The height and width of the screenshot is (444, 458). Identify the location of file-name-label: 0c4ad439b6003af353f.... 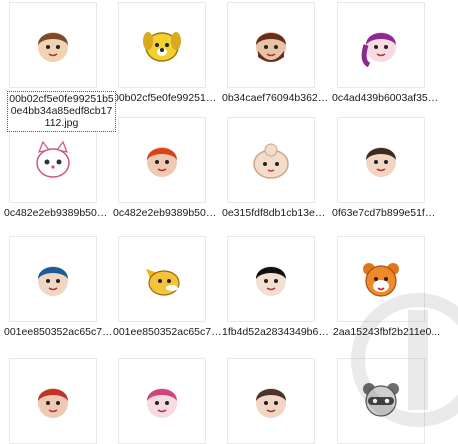
(386, 98).